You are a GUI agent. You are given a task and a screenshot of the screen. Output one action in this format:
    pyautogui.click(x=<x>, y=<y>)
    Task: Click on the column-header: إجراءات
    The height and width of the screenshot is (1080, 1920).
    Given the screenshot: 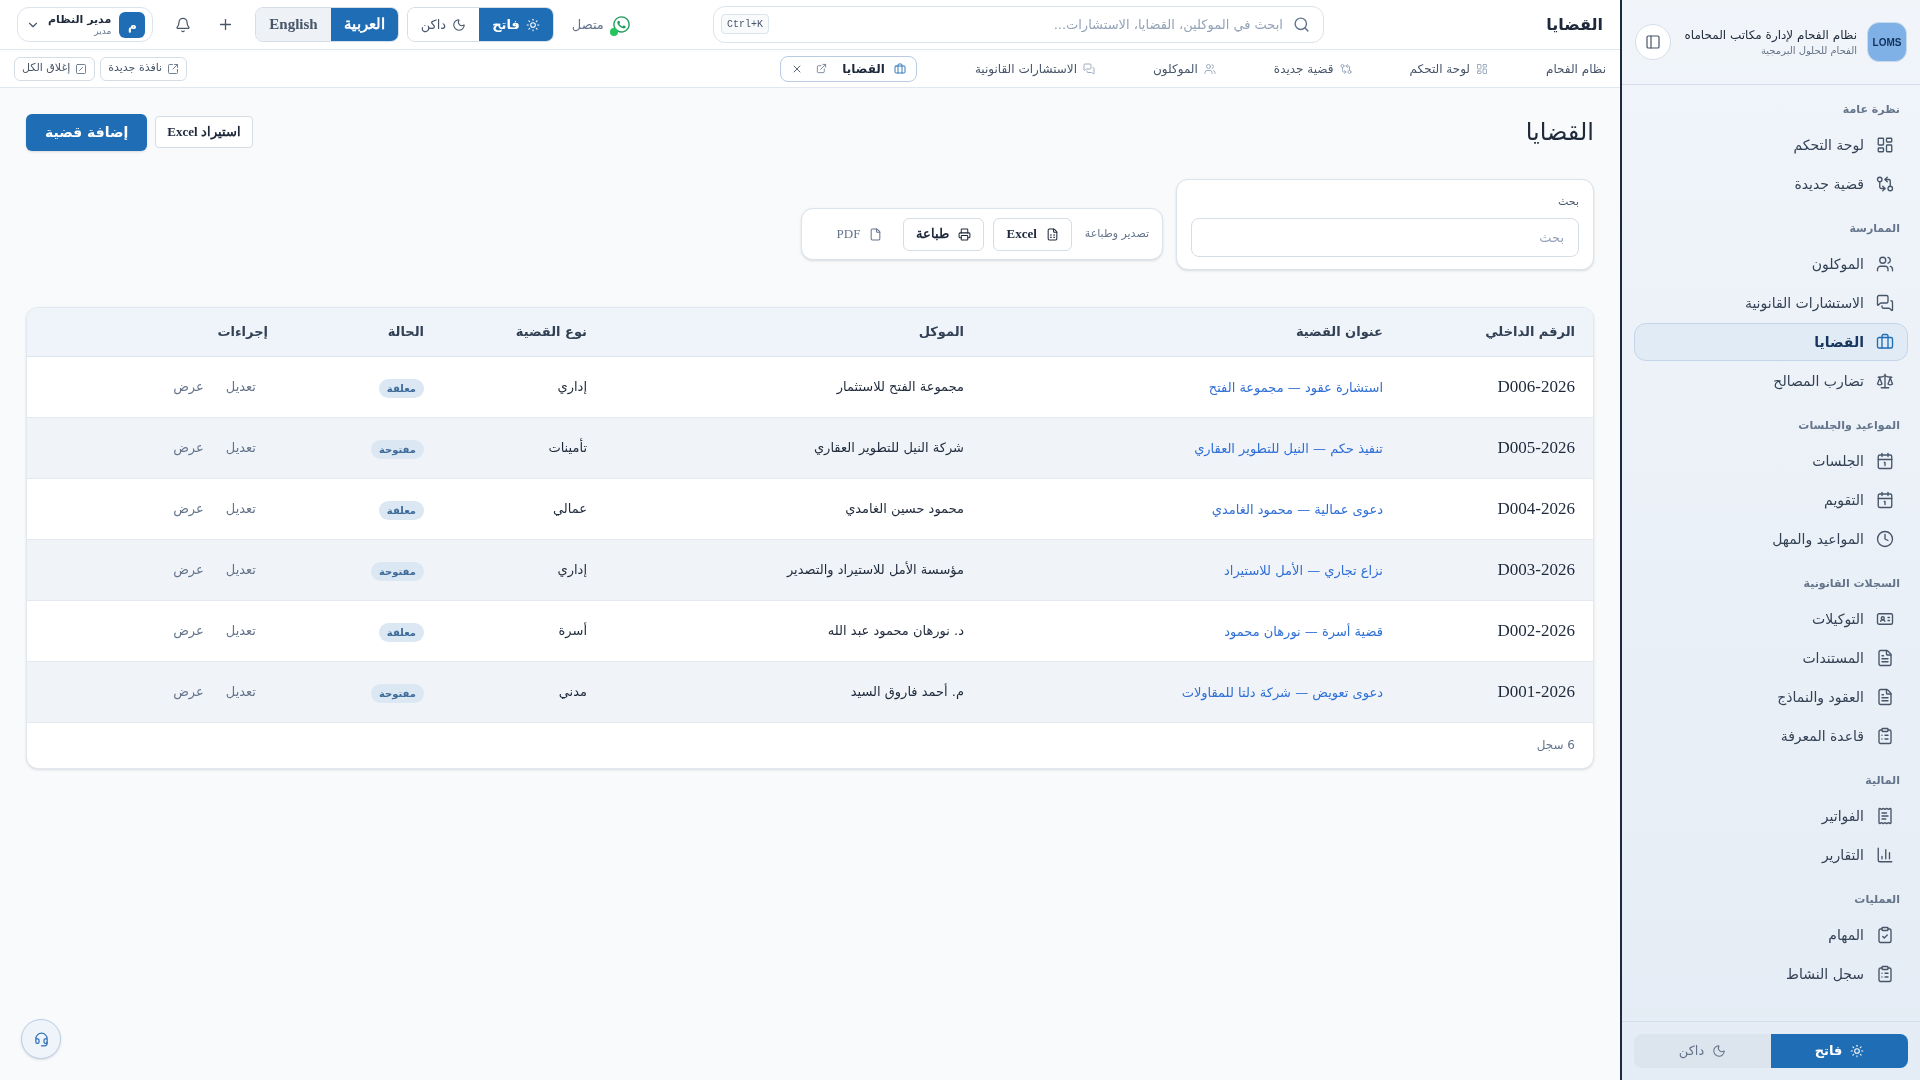 What is the action you would take?
    pyautogui.click(x=156, y=332)
    